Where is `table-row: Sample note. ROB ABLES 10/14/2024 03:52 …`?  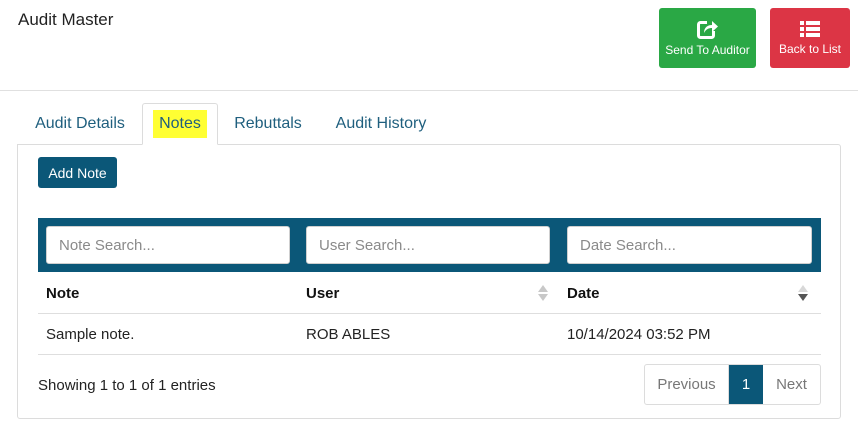
table-row: Sample note. ROB ABLES 10/14/2024 03:52 … is located at coordinates (429, 334).